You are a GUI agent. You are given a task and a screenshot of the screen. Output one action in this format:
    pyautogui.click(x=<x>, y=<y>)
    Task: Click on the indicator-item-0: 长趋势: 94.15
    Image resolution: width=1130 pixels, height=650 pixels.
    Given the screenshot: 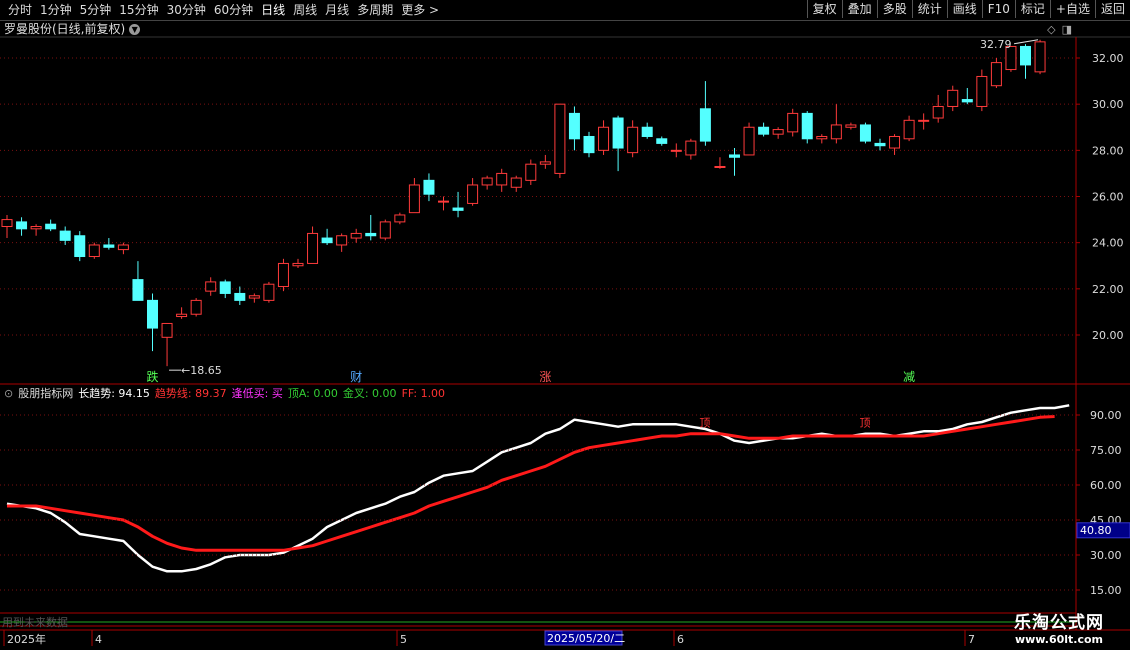 What is the action you would take?
    pyautogui.click(x=114, y=393)
    